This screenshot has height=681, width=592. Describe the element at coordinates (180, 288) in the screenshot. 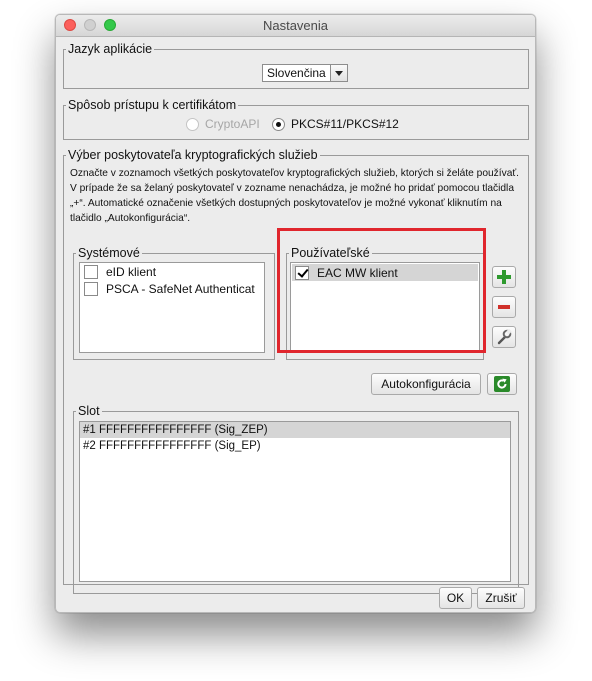

I see `provider-label: PSCA - SafeNet Authenticat` at that location.